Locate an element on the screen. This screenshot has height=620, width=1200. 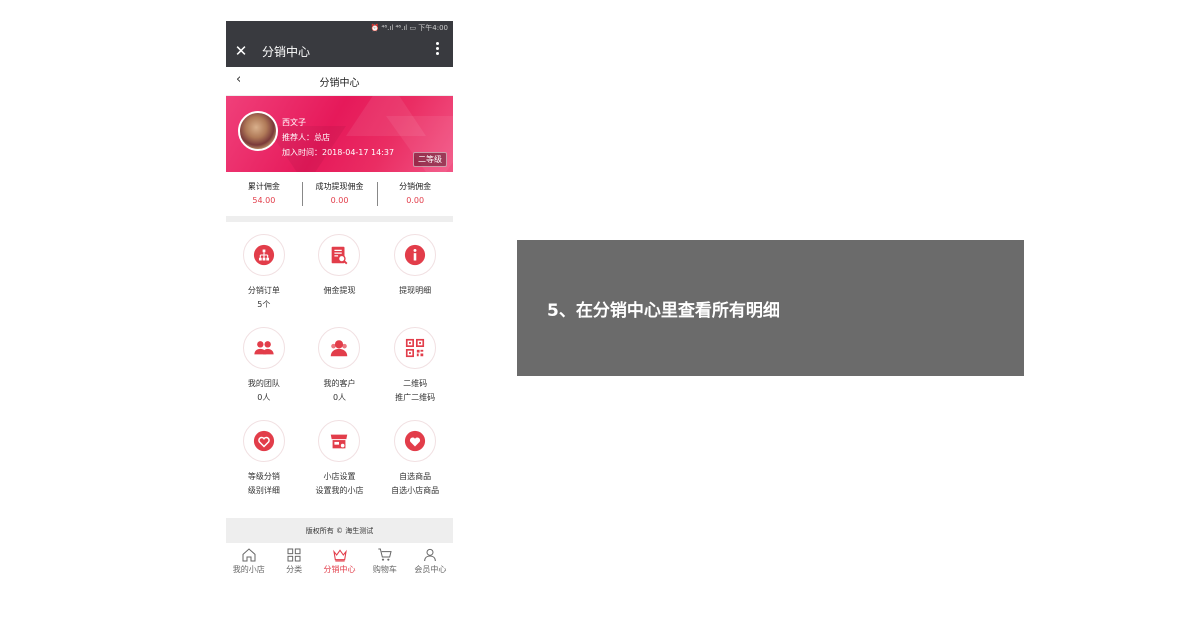
category-icon is located at coordinates (294, 555).